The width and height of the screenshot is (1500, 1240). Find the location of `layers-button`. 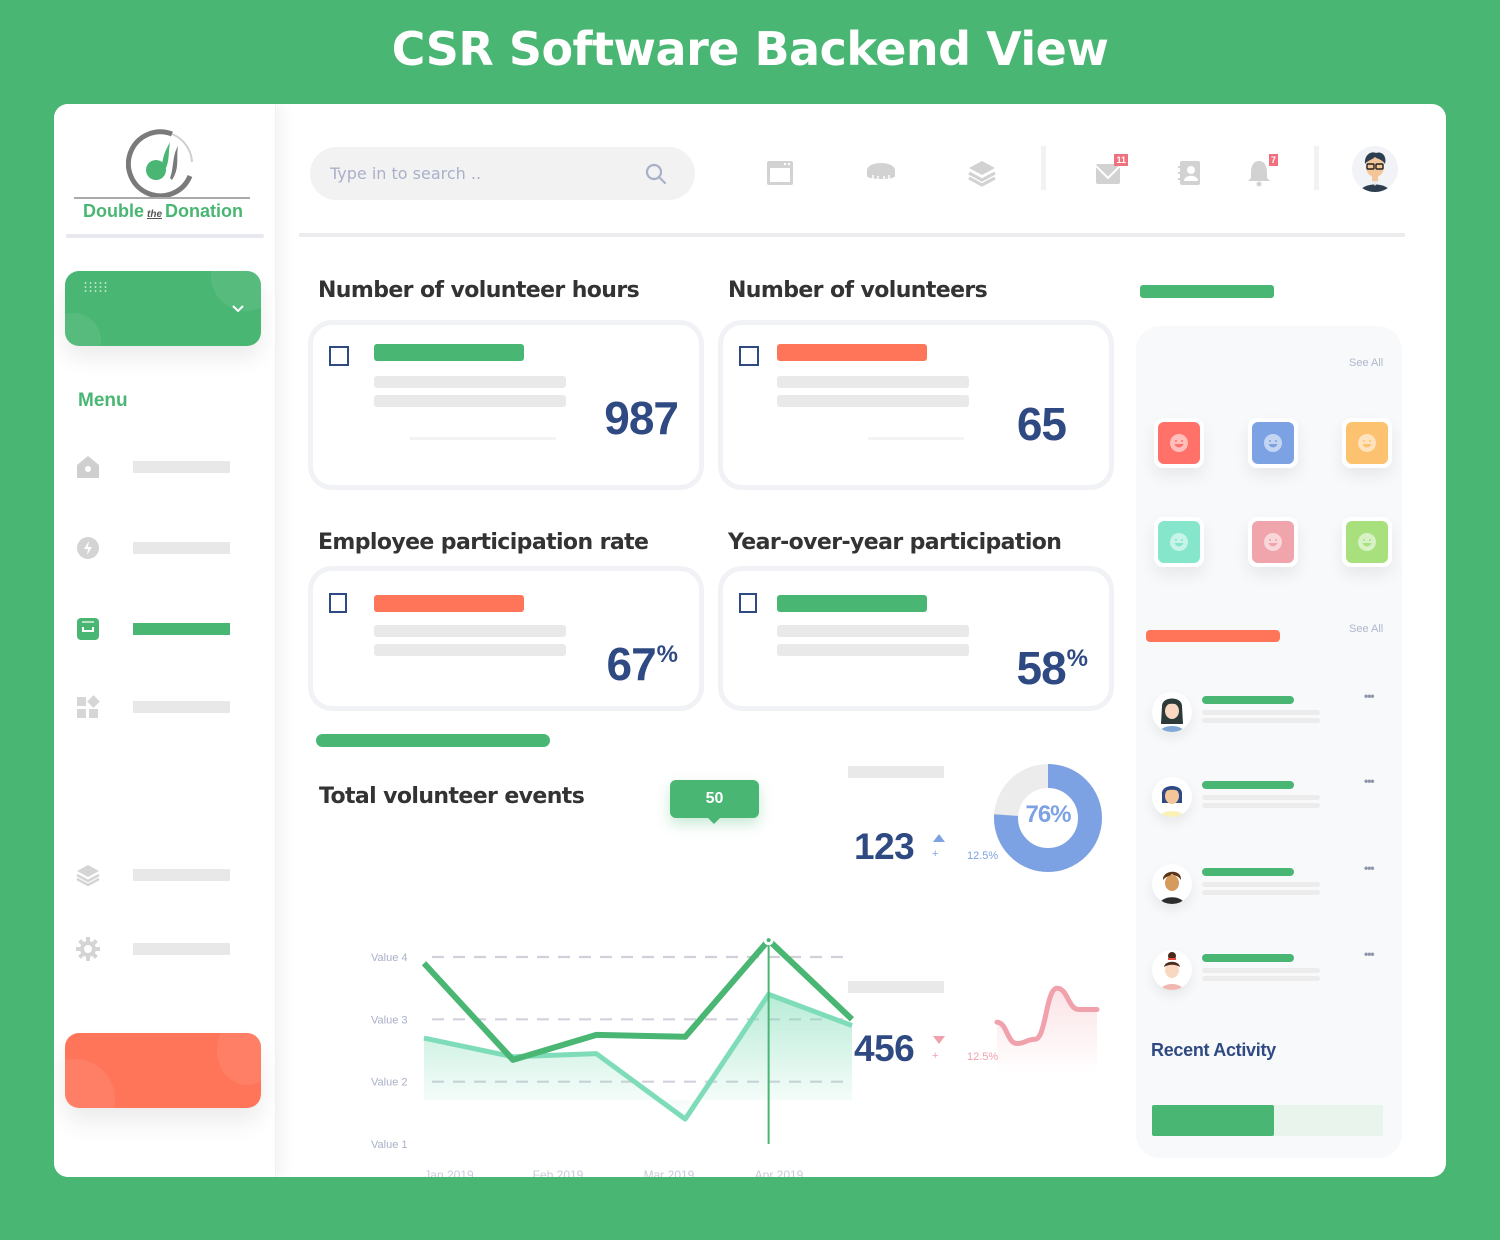

layers-button is located at coordinates (982, 173).